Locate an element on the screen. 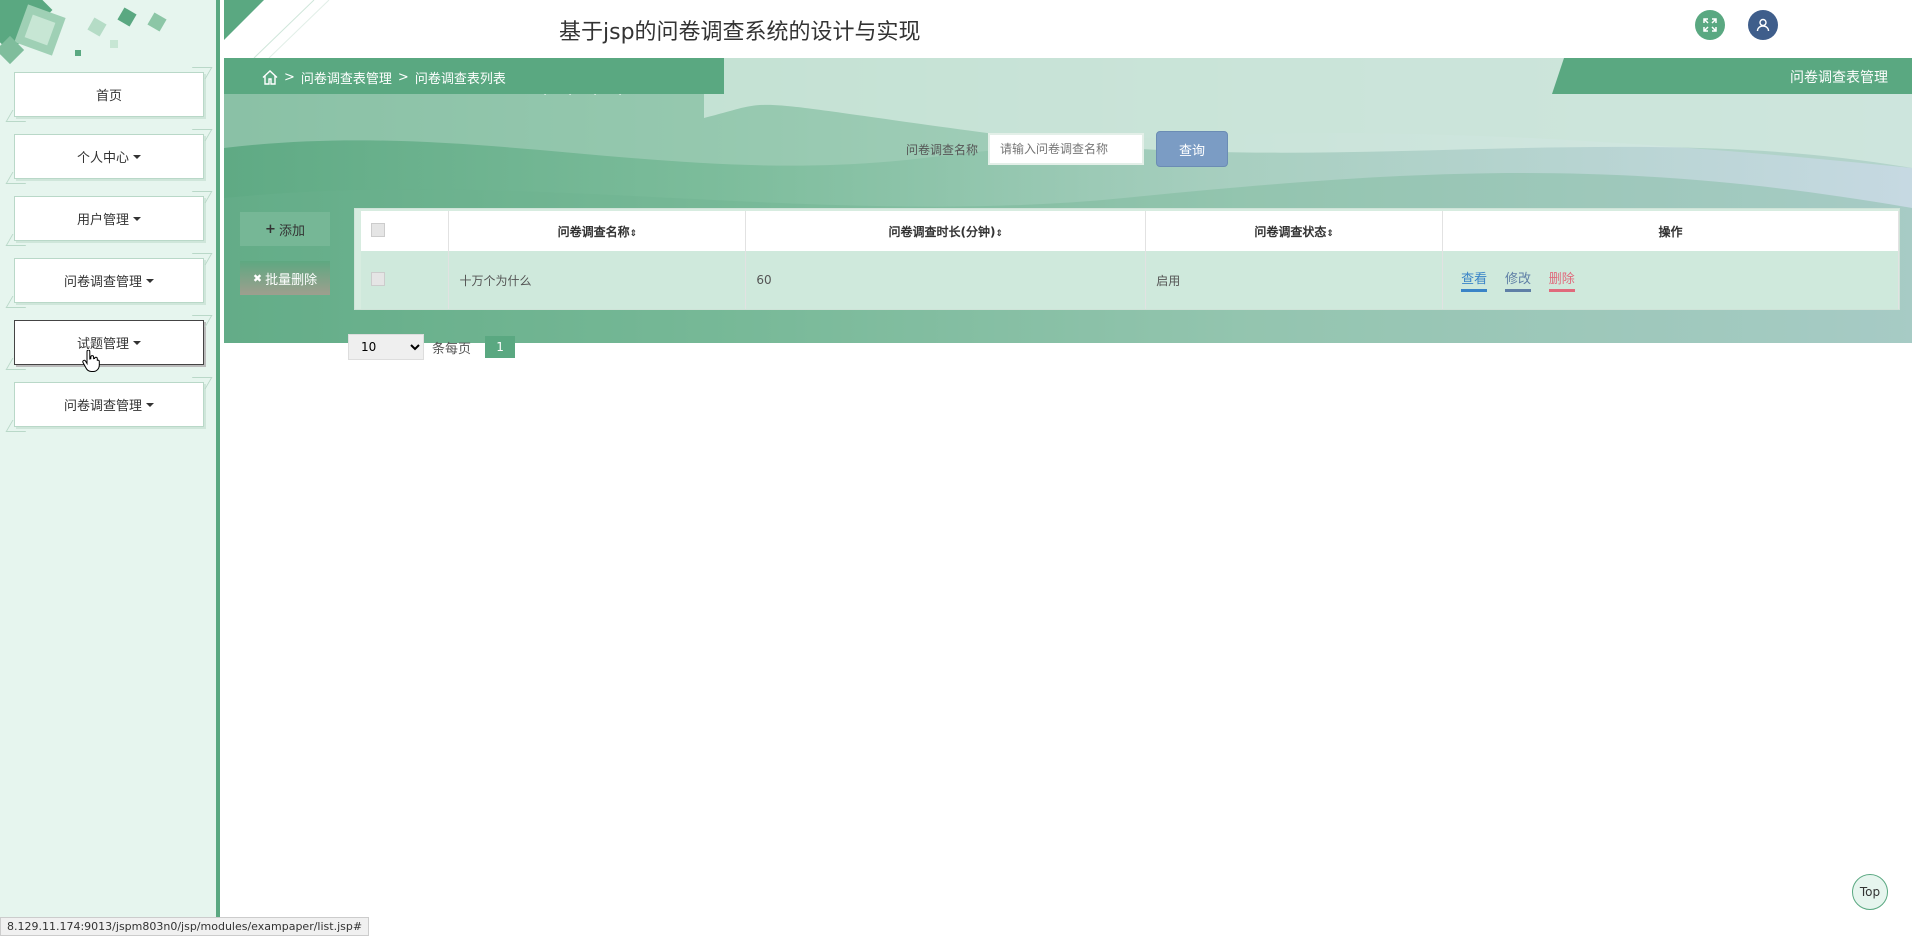 Image resolution: width=1912 pixels, height=936 pixels. header-decoration is located at coordinates (279, 29).